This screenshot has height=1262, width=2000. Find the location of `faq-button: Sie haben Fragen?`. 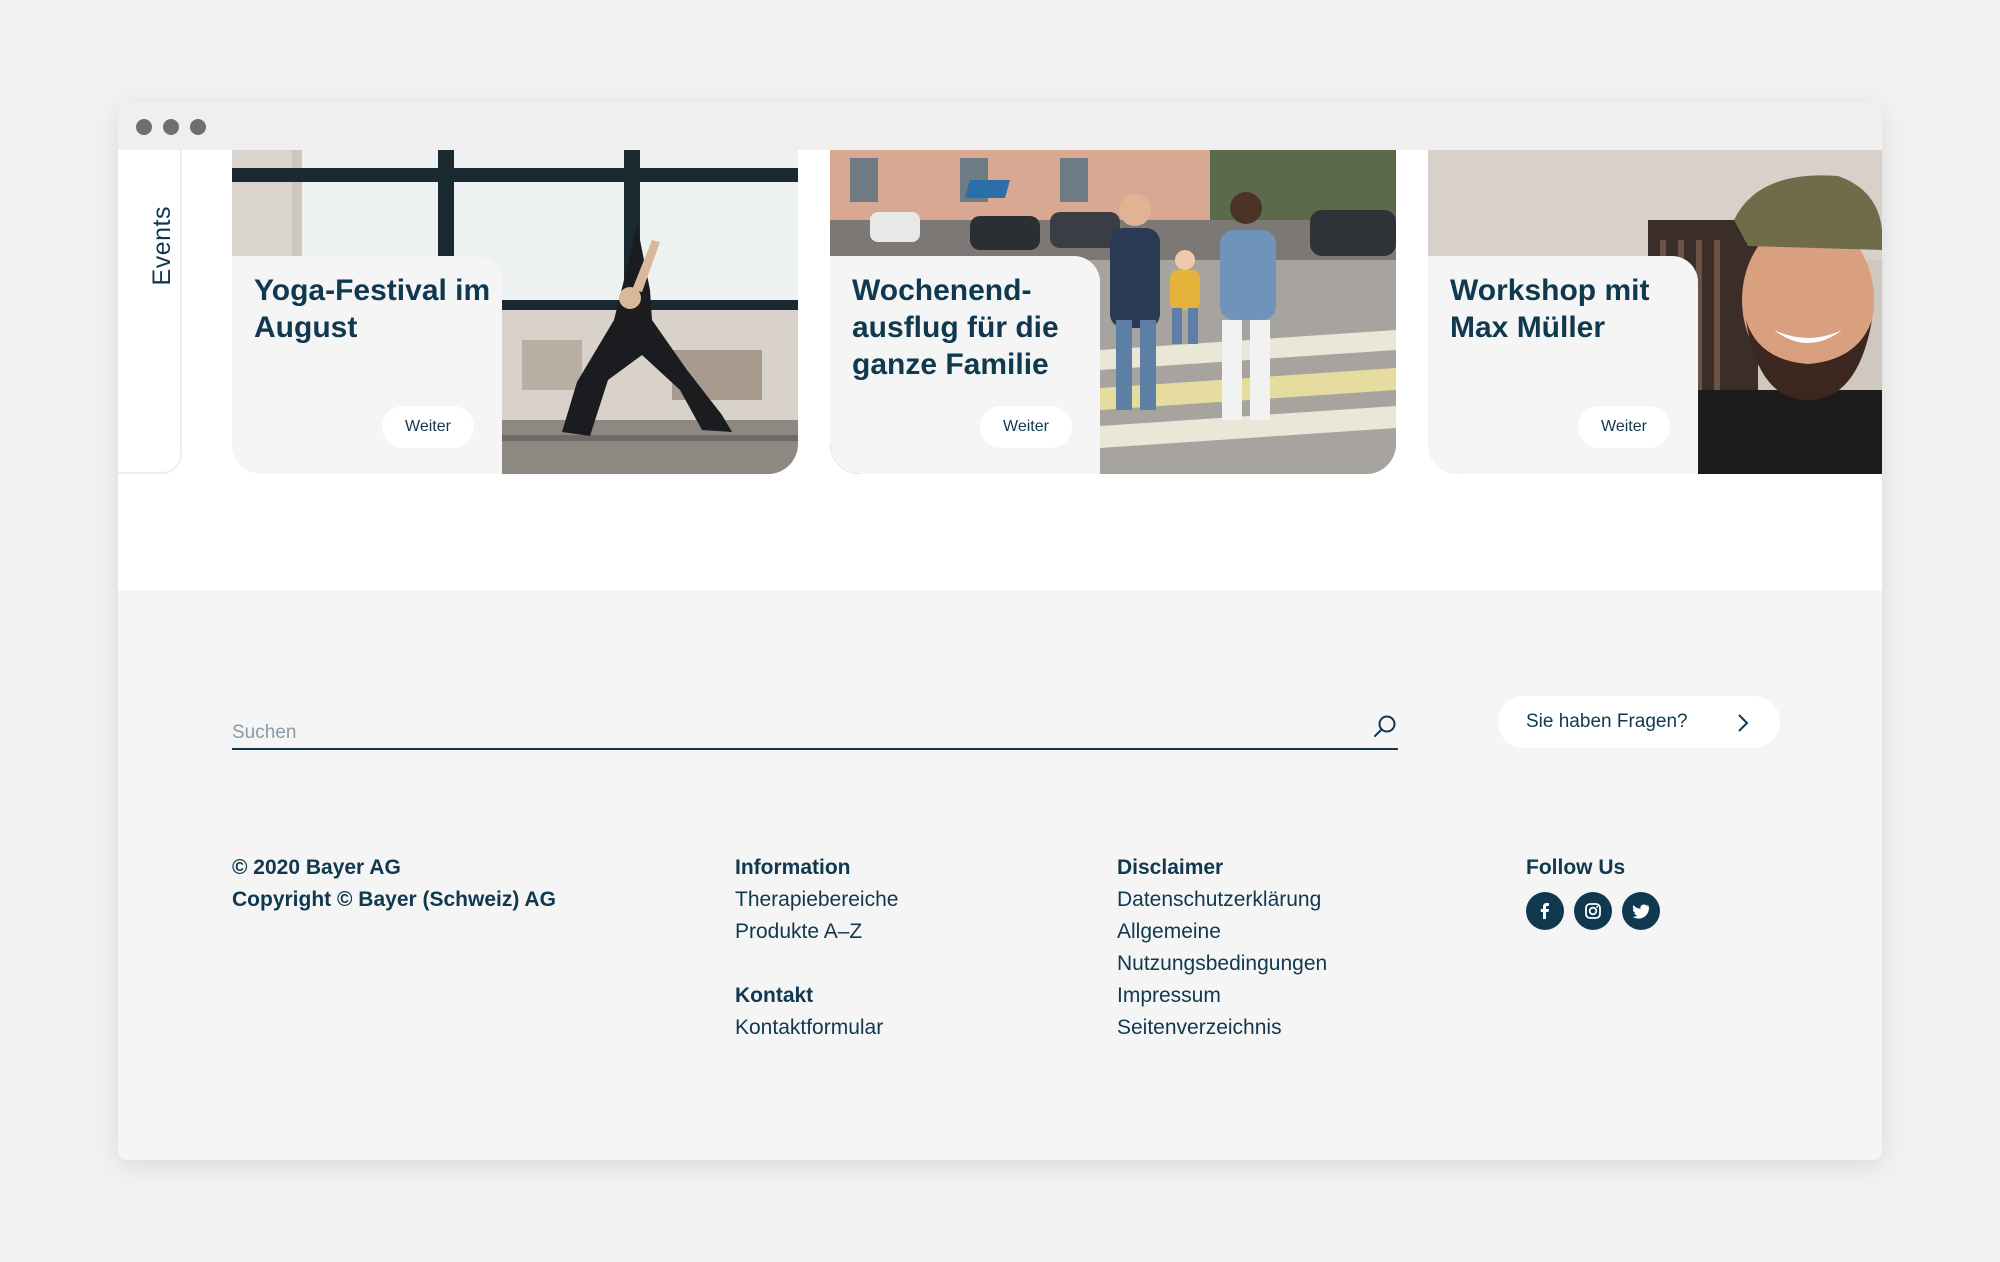

faq-button: Sie haben Fragen? is located at coordinates (1639, 722).